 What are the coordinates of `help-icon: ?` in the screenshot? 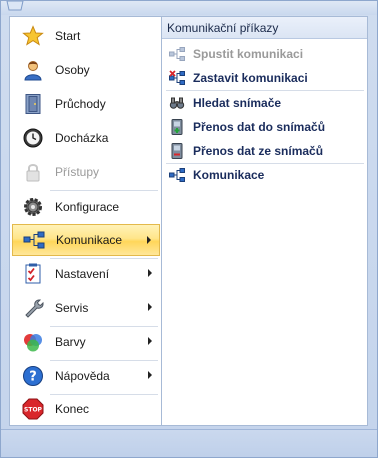 It's located at (33, 376).